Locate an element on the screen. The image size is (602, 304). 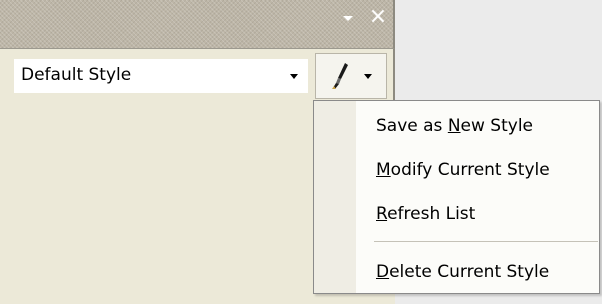
panel-options-chevron-down-icon is located at coordinates (348, 18).